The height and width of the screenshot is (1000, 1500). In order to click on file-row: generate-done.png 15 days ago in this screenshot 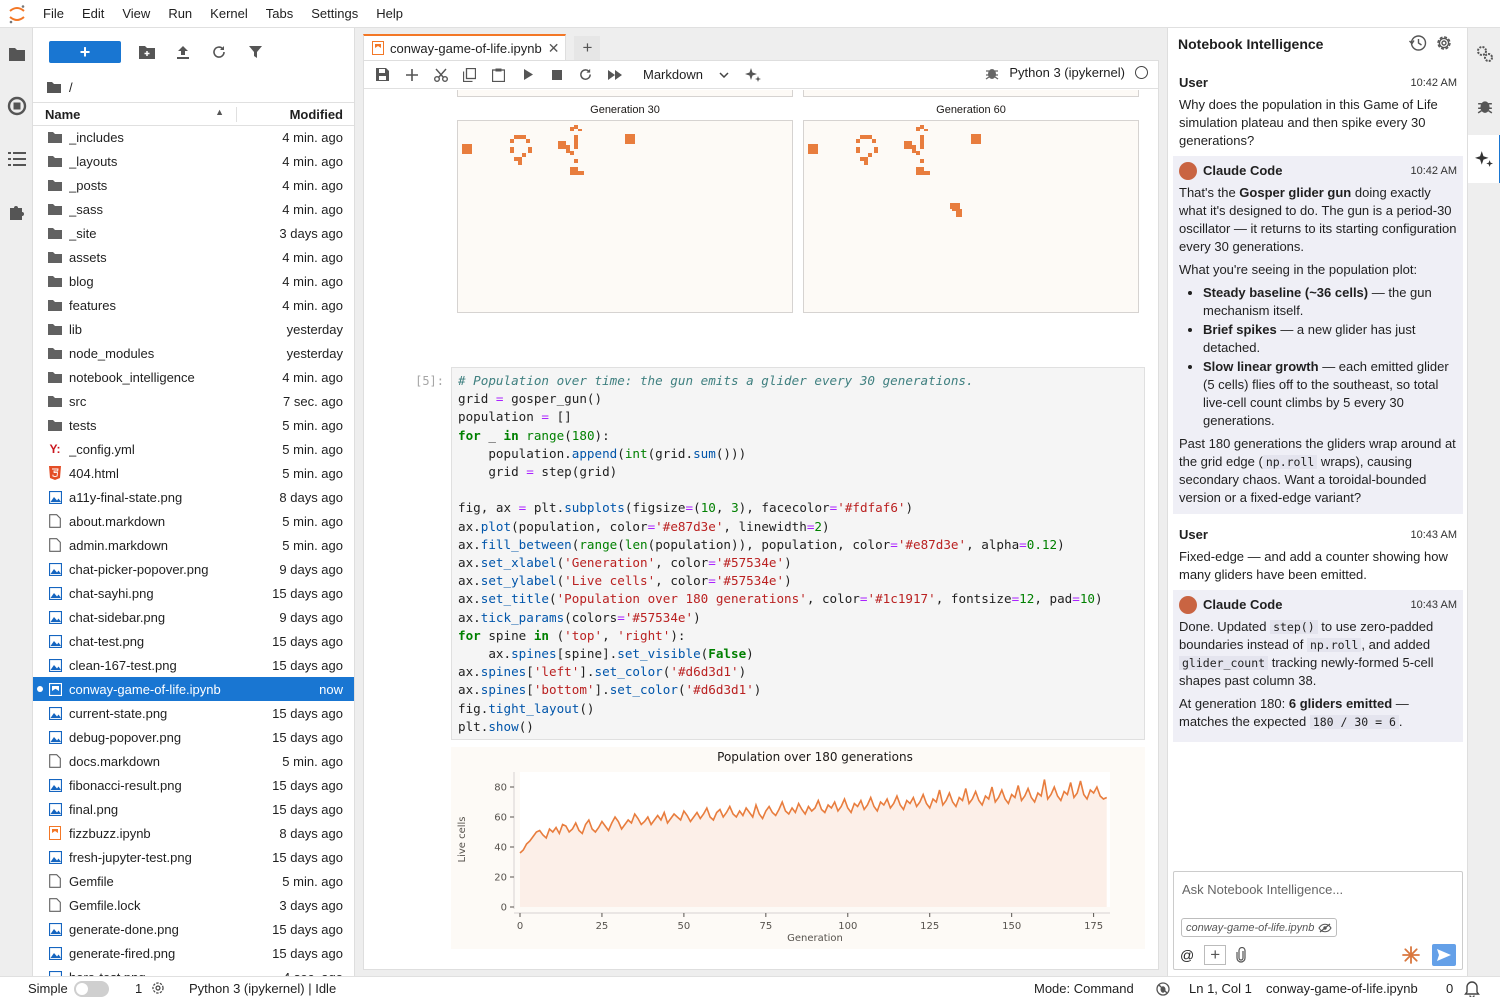, I will do `click(193, 929)`.